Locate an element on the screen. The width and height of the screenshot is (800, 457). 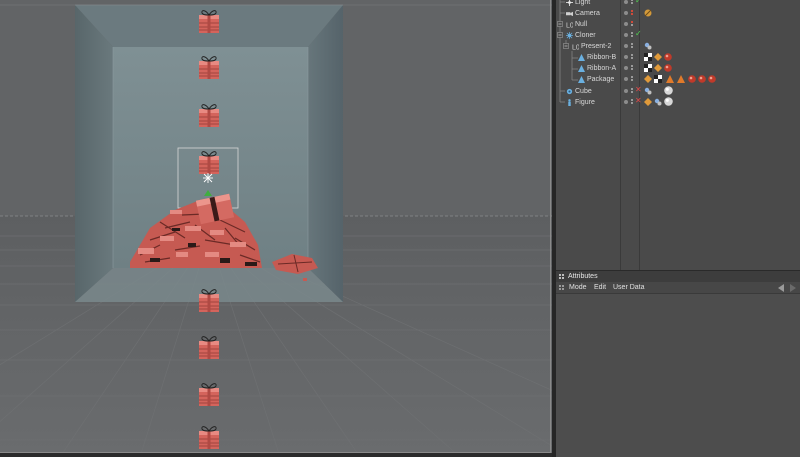
menu-user-data: User Data is located at coordinates (629, 287).